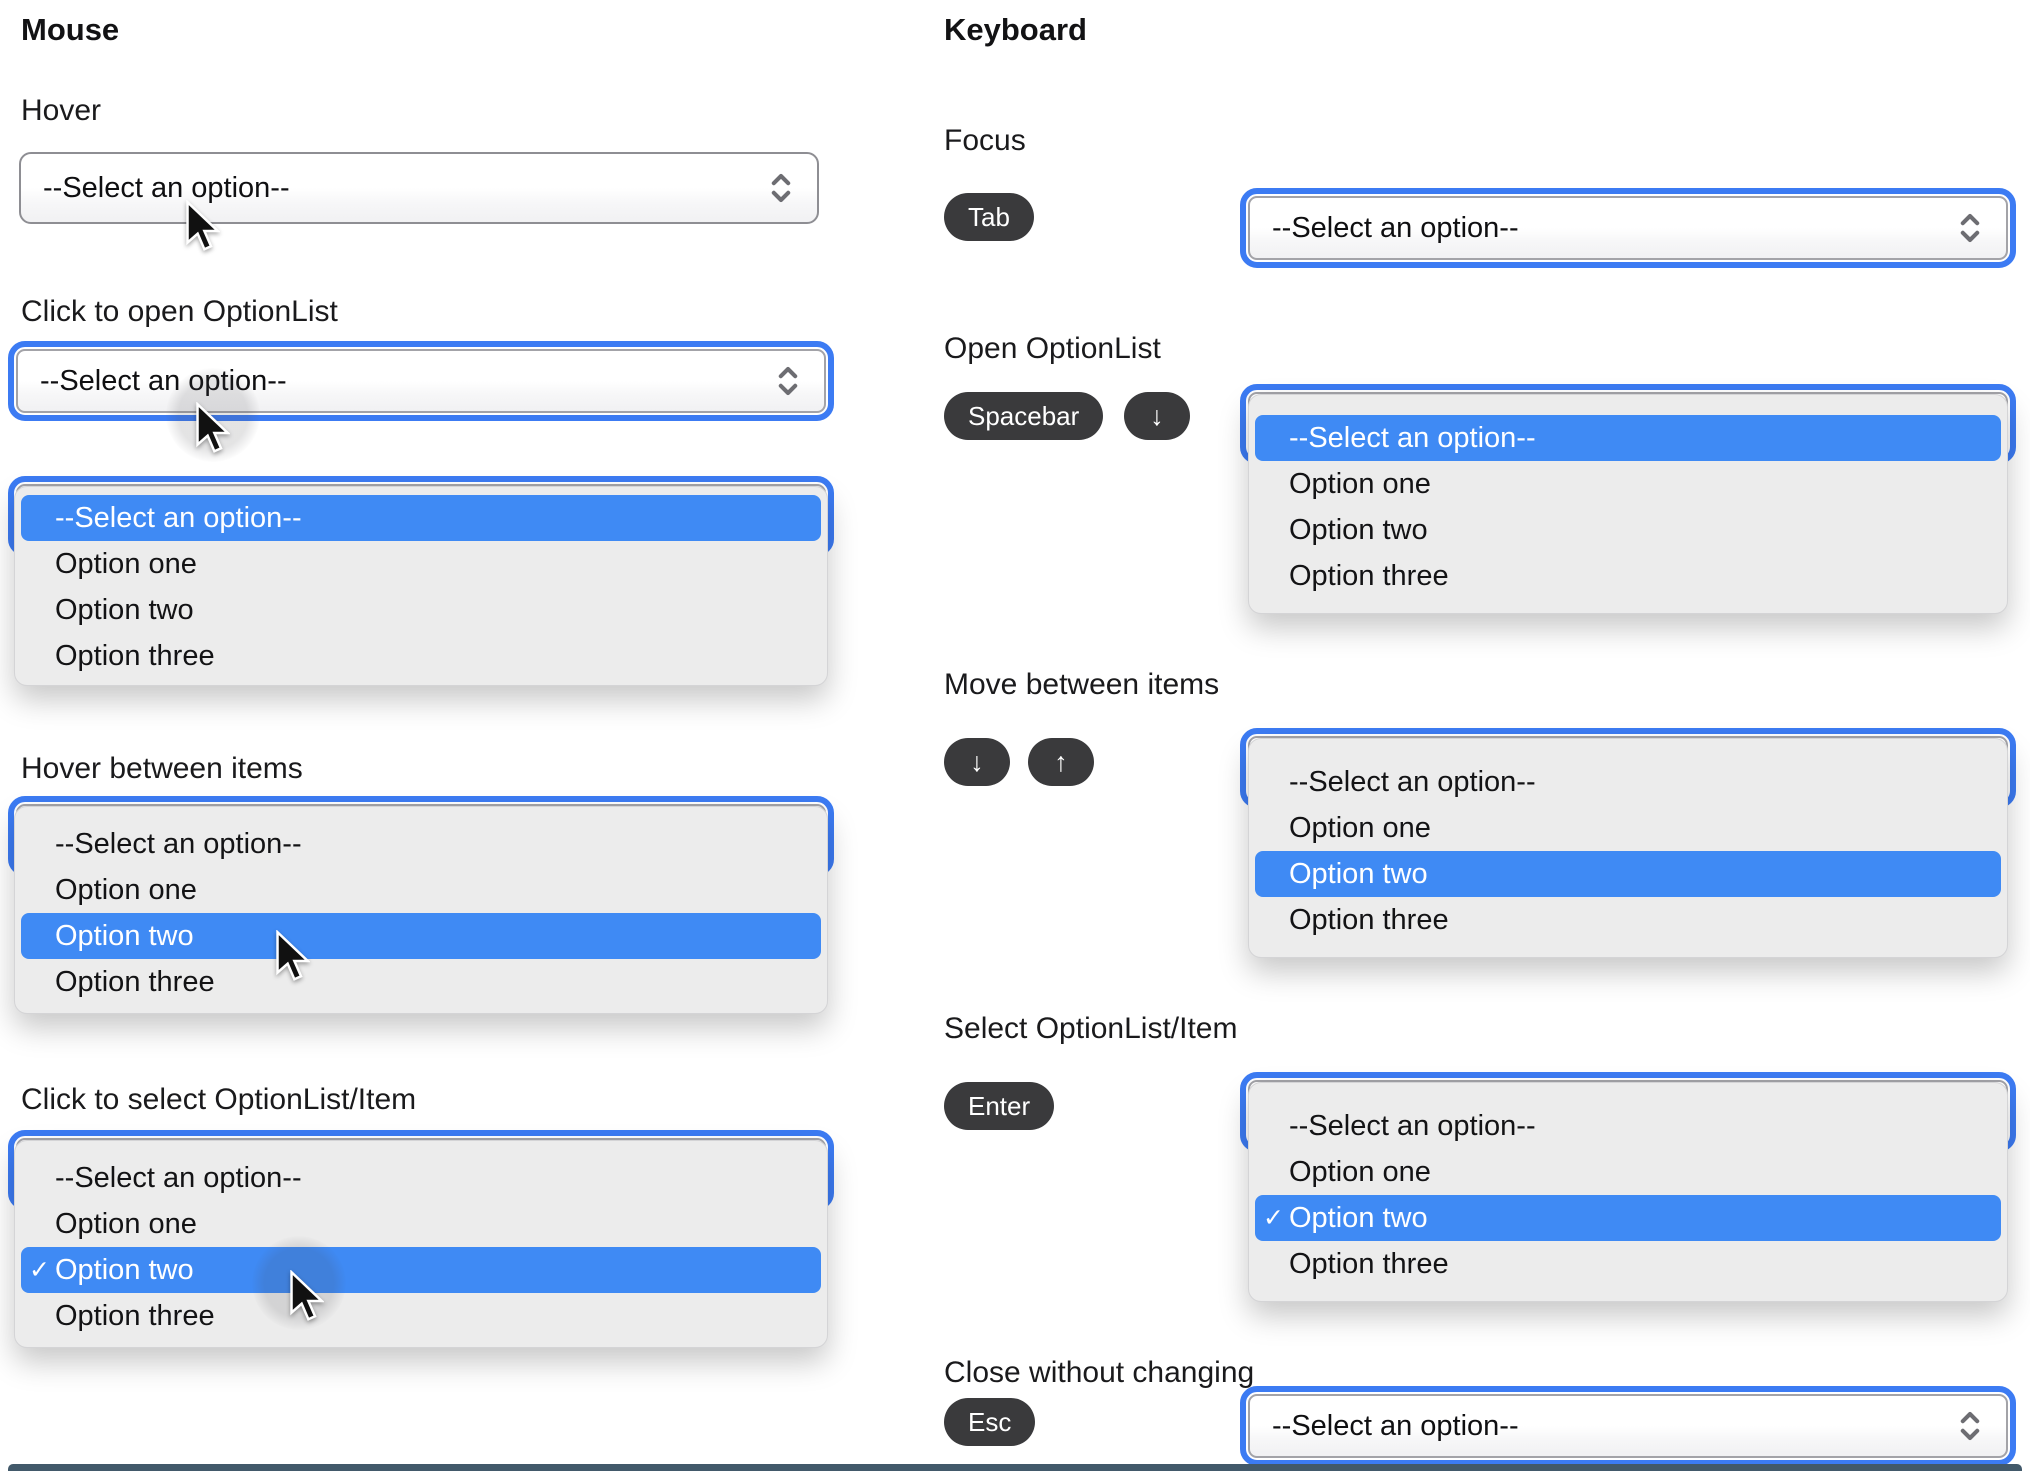 The height and width of the screenshot is (1471, 2030). I want to click on key-pill-spacebar: Spacebar, so click(1024, 416).